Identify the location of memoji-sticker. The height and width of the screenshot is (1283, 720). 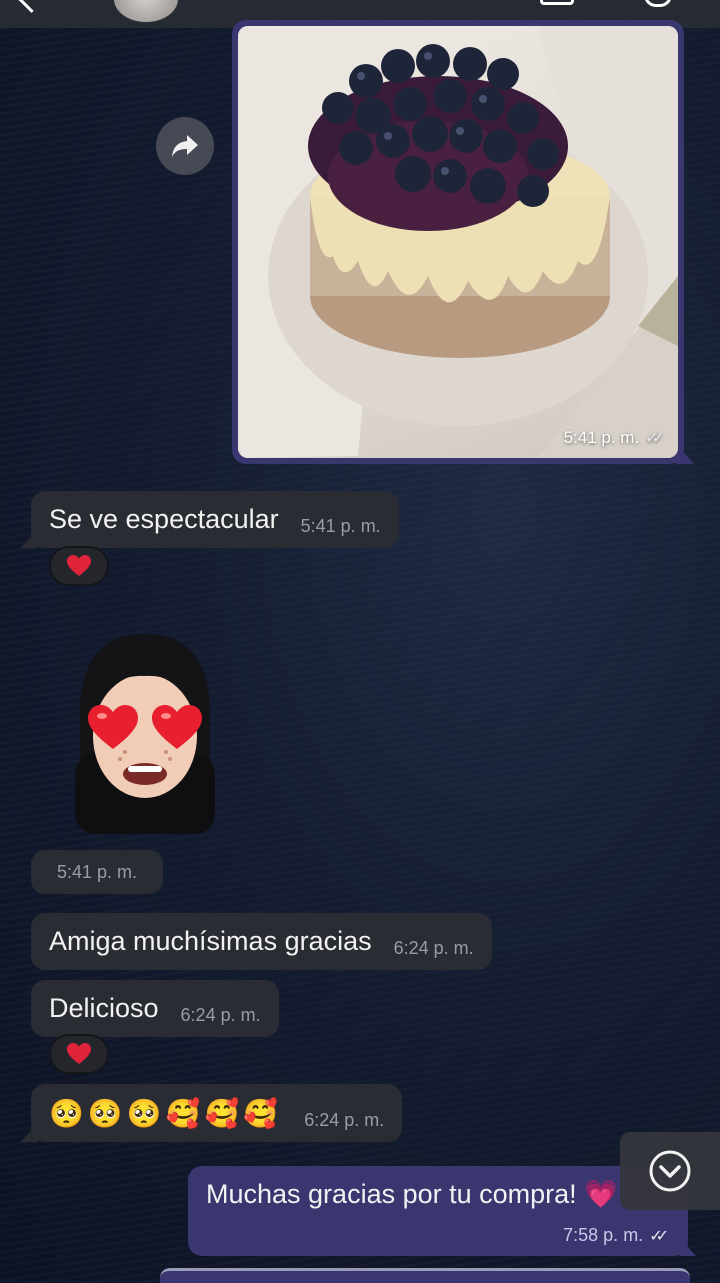
(145, 739).